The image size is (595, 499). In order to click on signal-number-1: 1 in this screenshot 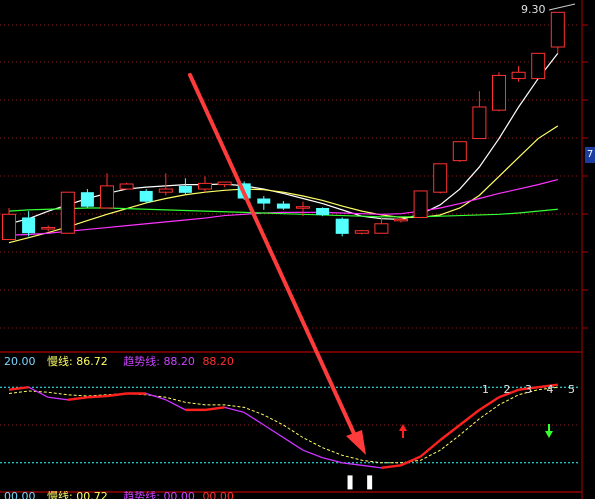, I will do `click(485, 389)`.